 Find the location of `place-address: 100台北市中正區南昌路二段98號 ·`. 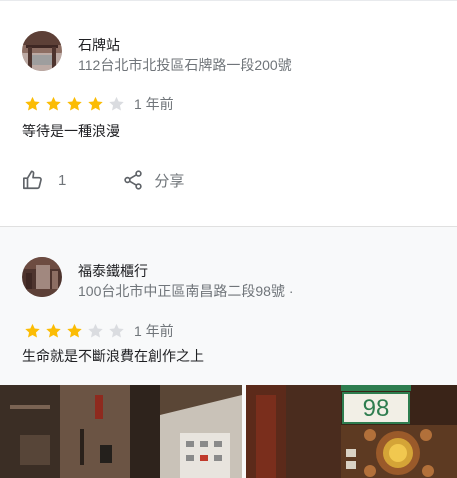

place-address: 100台北市中正區南昌路二段98號 · is located at coordinates (186, 291).